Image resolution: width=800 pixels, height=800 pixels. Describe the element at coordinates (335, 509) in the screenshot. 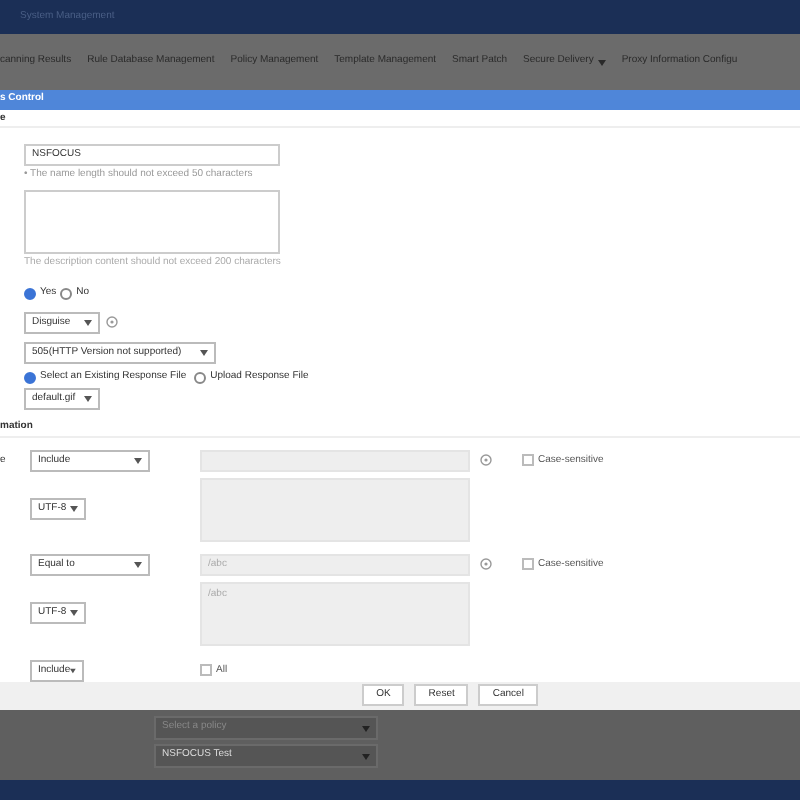

I see `content-field` at that location.